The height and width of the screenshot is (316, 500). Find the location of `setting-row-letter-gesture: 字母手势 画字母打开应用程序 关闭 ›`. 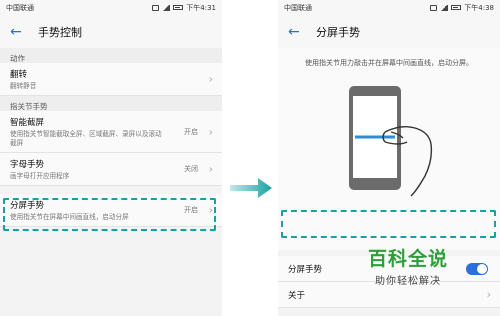

setting-row-letter-gesture: 字母手势 画字母打开应用程序 关闭 › is located at coordinates (111, 169).